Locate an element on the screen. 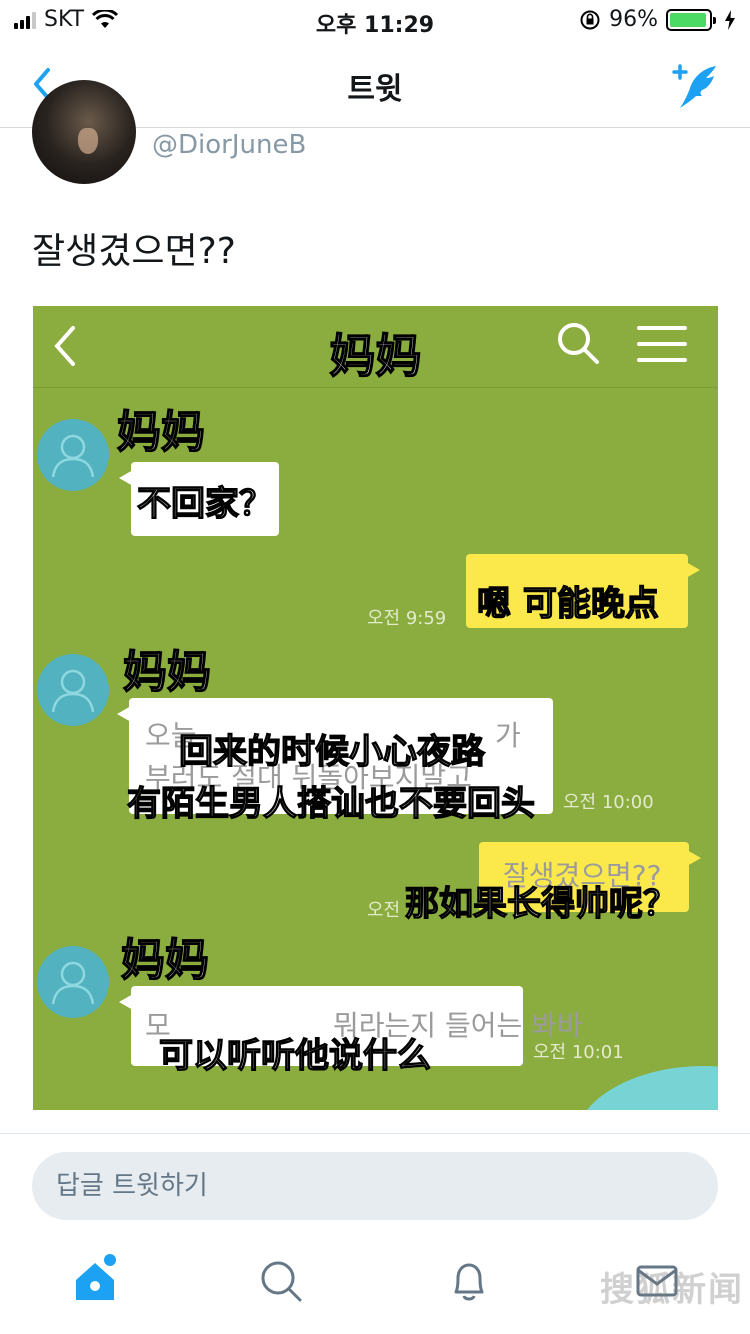 This screenshot has height=1334, width=750. charging-icon is located at coordinates (730, 19).